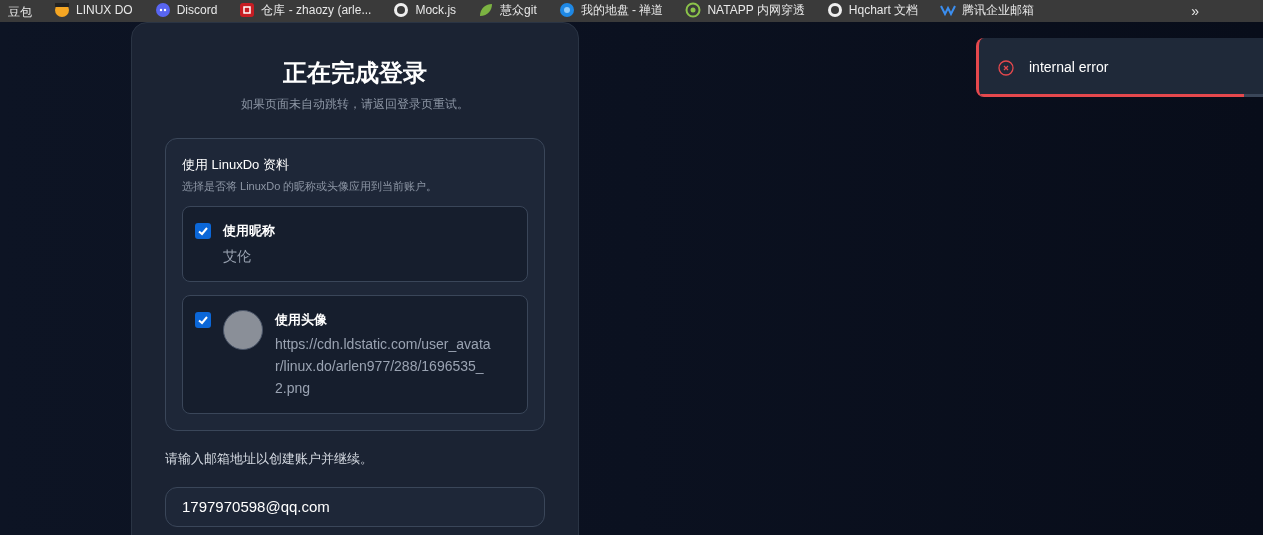 This screenshot has height=535, width=1263. I want to click on option-card: 使用昵称 艾伦, so click(355, 244).